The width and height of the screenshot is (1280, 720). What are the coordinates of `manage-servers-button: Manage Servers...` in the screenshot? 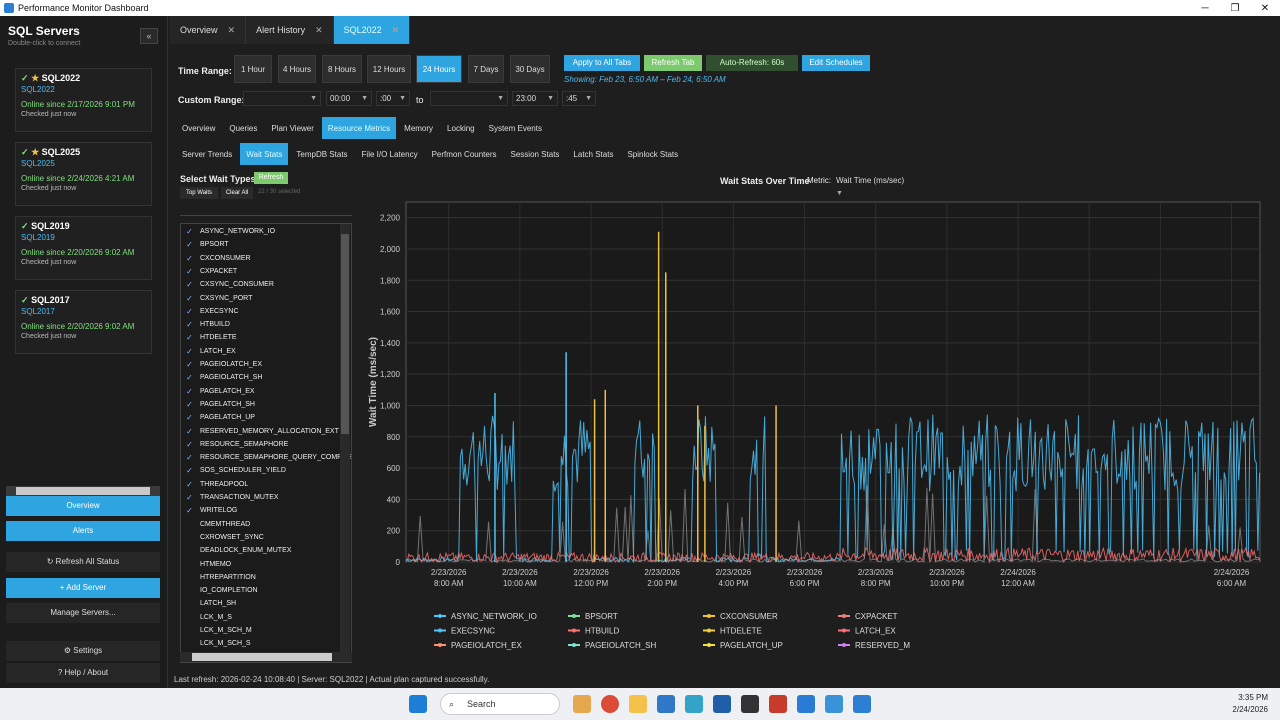 It's located at (83, 613).